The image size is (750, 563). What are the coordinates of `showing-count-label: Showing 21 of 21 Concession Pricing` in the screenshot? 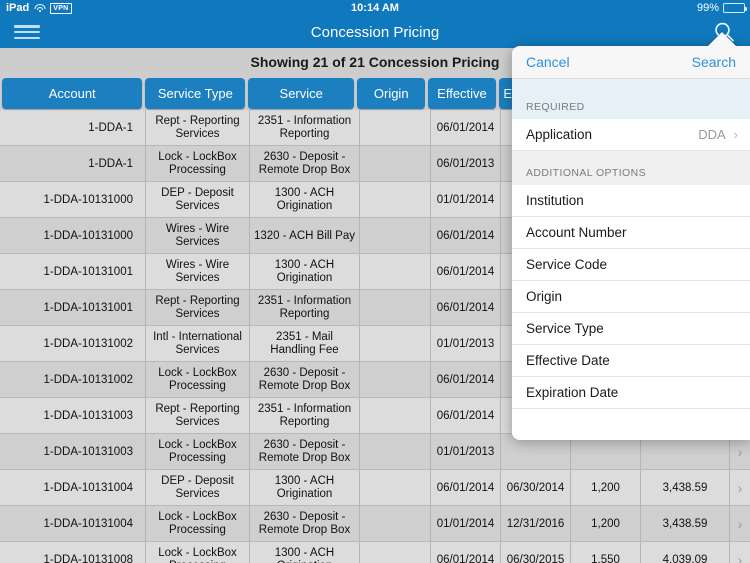 It's located at (375, 62).